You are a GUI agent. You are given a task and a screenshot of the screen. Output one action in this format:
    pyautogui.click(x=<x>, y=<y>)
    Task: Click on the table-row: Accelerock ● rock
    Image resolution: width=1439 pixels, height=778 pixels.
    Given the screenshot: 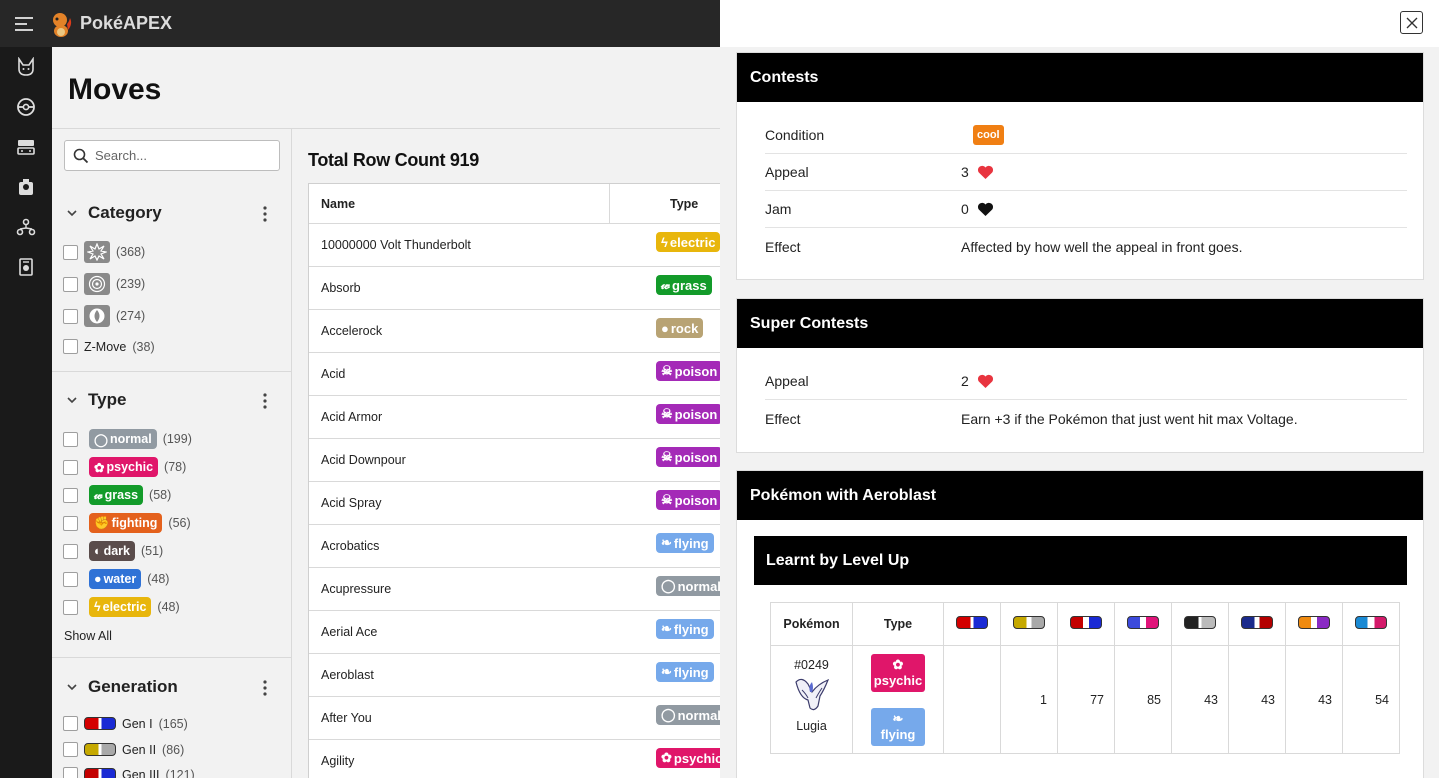 What is the action you would take?
    pyautogui.click(x=514, y=331)
    